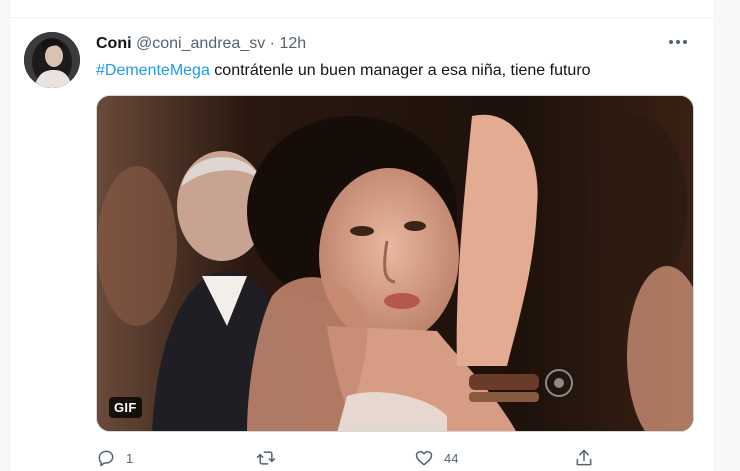 Image resolution: width=740 pixels, height=471 pixels. I want to click on author-handle: @coni_andrea_sv, so click(200, 43).